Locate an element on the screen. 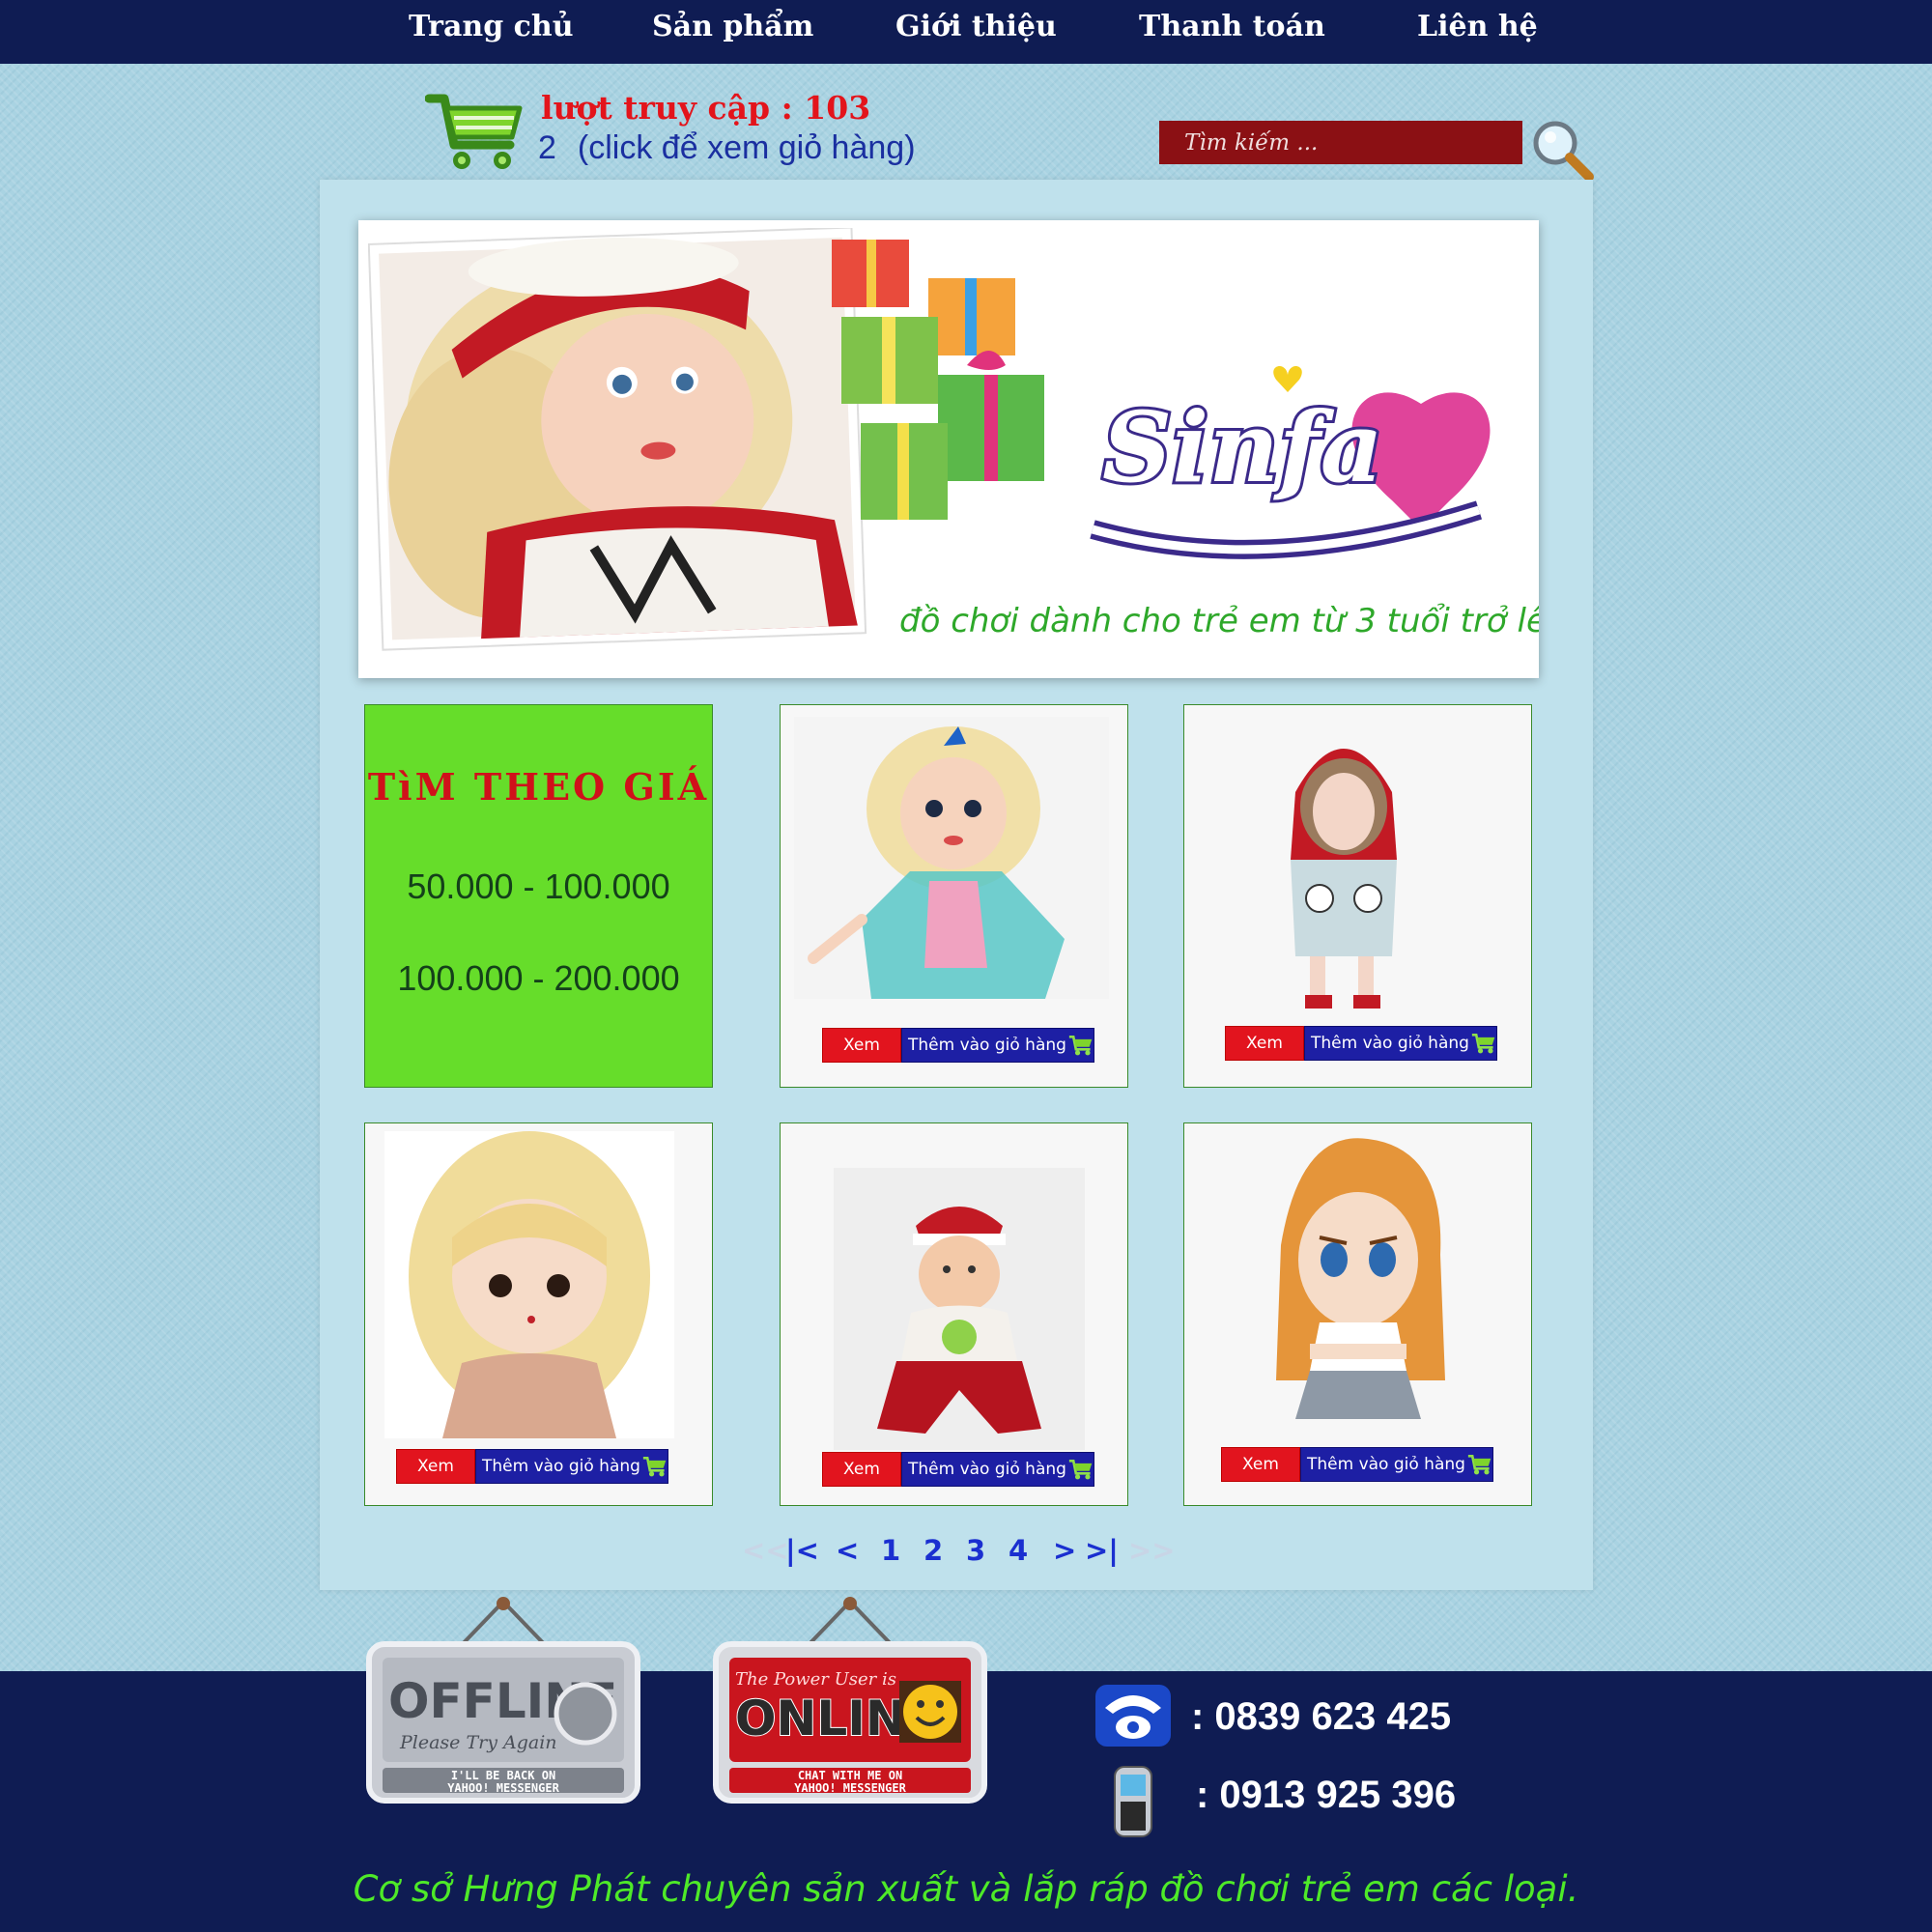 Image resolution: width=1932 pixels, height=1932 pixels. sinfa-logo: Sinfa is located at coordinates (1290, 462).